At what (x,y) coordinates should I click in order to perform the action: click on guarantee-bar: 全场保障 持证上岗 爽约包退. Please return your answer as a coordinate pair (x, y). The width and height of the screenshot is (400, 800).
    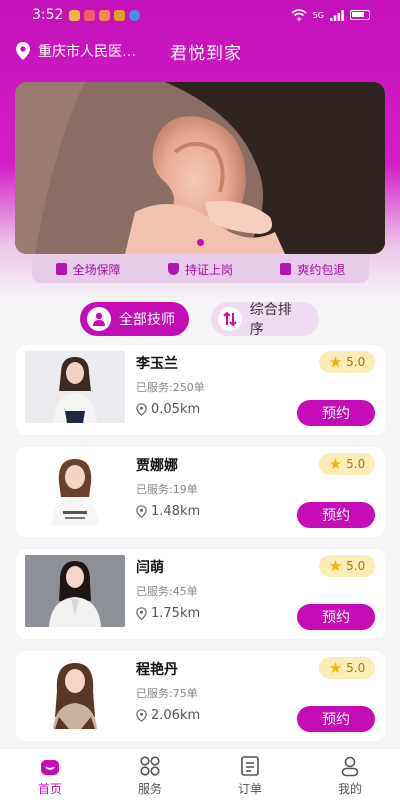
    Looking at the image, I should click on (200, 269).